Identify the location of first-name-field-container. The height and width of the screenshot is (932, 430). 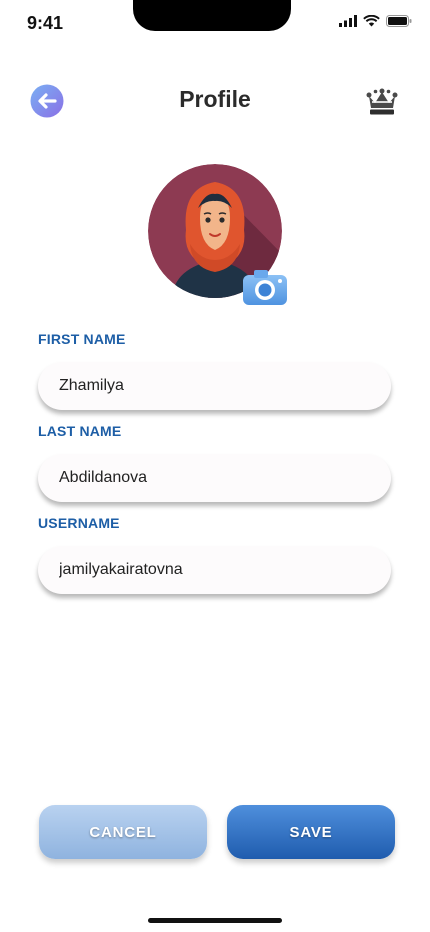
(214, 386).